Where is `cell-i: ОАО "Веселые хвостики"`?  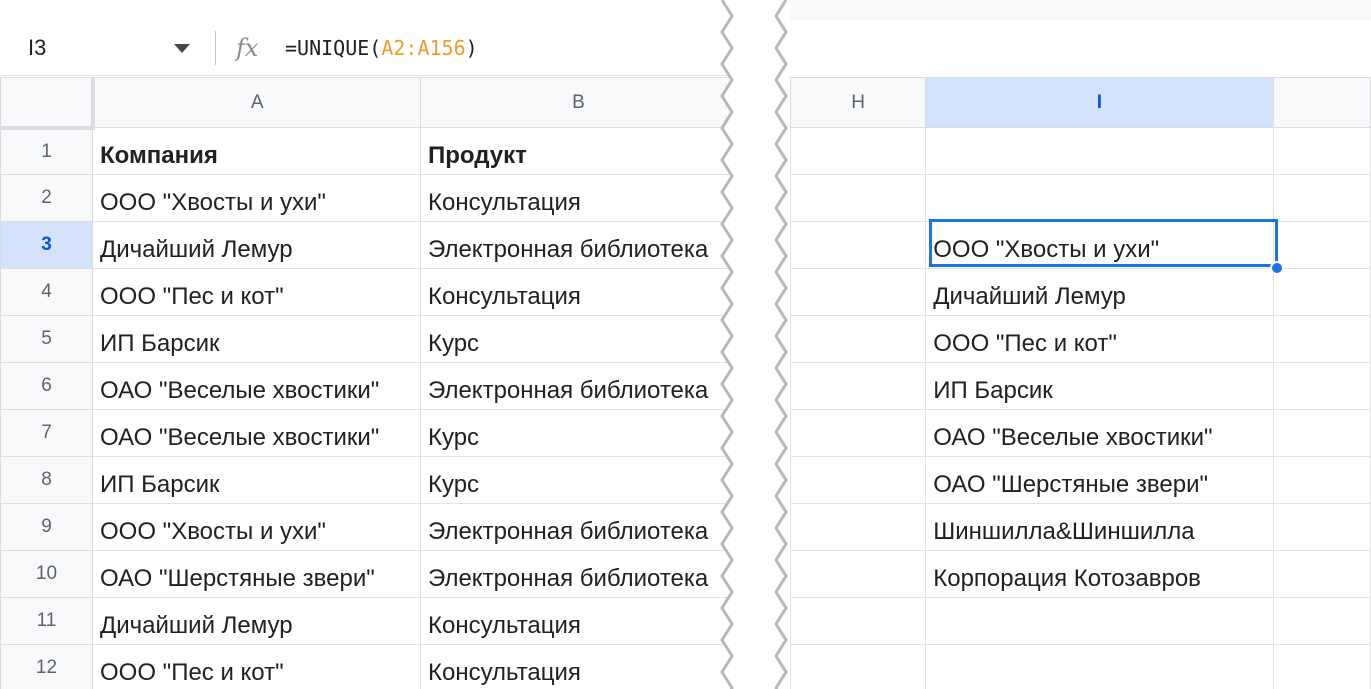 cell-i: ОАО "Веселые хвостики" is located at coordinates (1099, 433).